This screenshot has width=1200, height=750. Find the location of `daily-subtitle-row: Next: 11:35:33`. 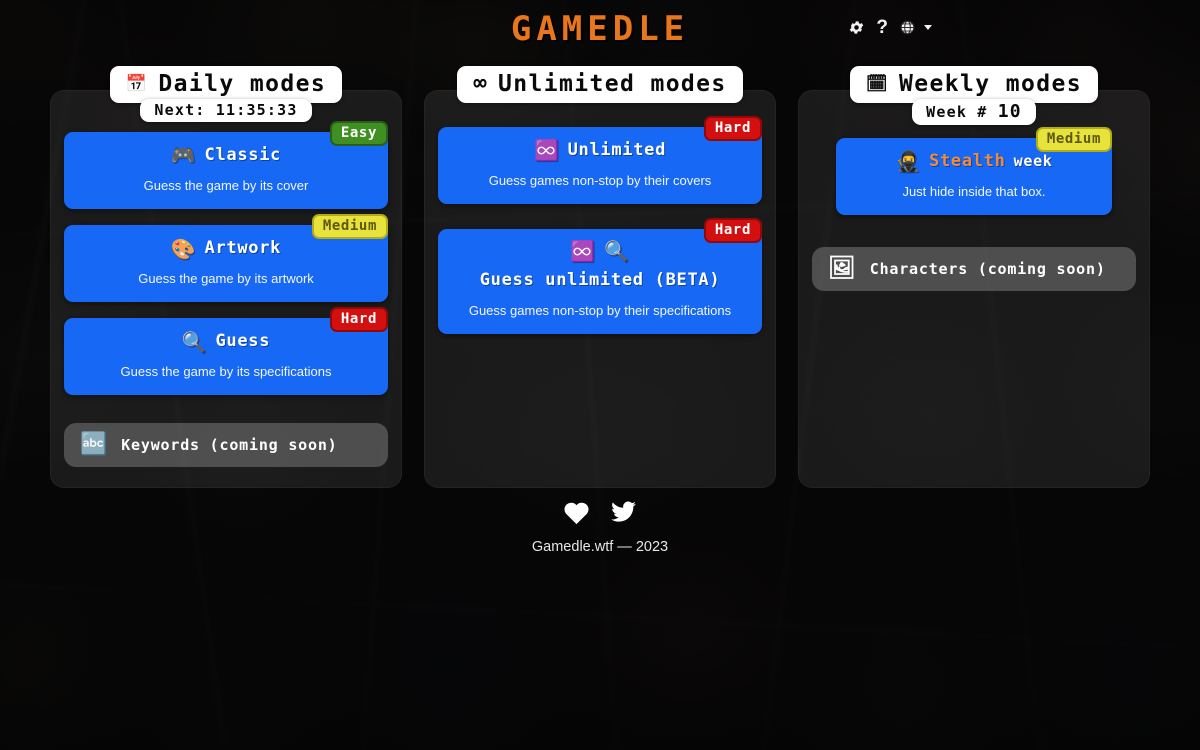

daily-subtitle-row: Next: 11:35:33 is located at coordinates (226, 110).